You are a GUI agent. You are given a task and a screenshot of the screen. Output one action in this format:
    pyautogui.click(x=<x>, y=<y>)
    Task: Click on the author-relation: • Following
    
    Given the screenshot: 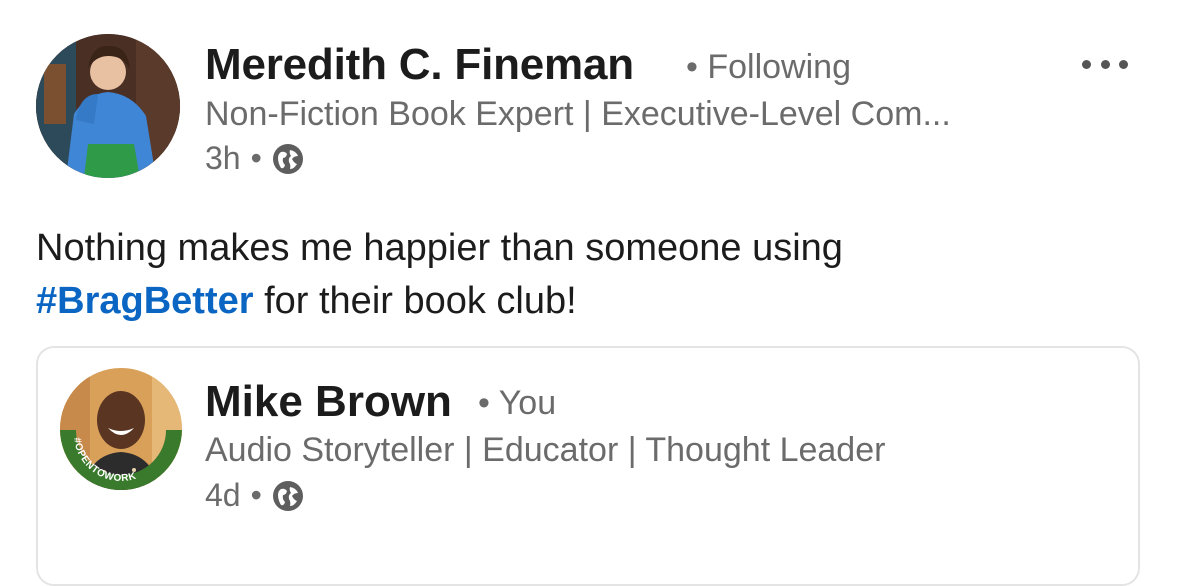 What is the action you would take?
    pyautogui.click(x=768, y=67)
    